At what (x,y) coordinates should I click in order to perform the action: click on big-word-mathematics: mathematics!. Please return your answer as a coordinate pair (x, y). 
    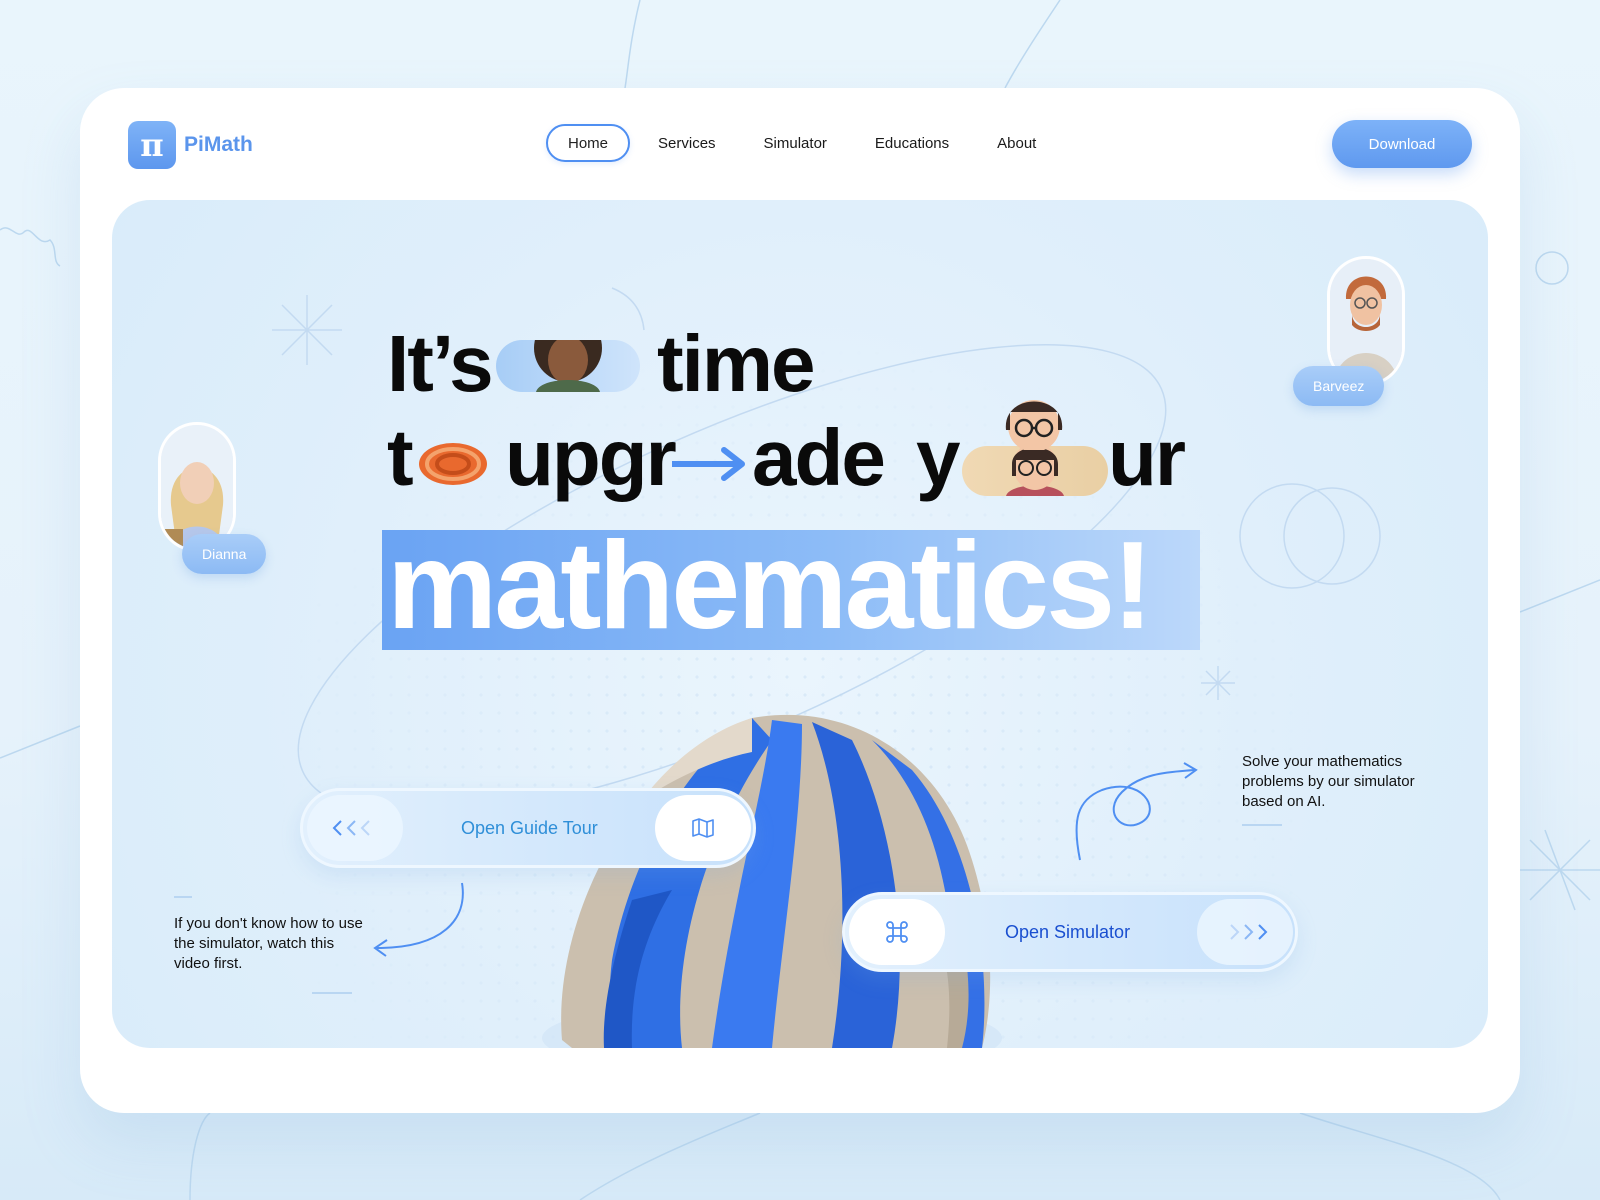
    Looking at the image, I should click on (770, 586).